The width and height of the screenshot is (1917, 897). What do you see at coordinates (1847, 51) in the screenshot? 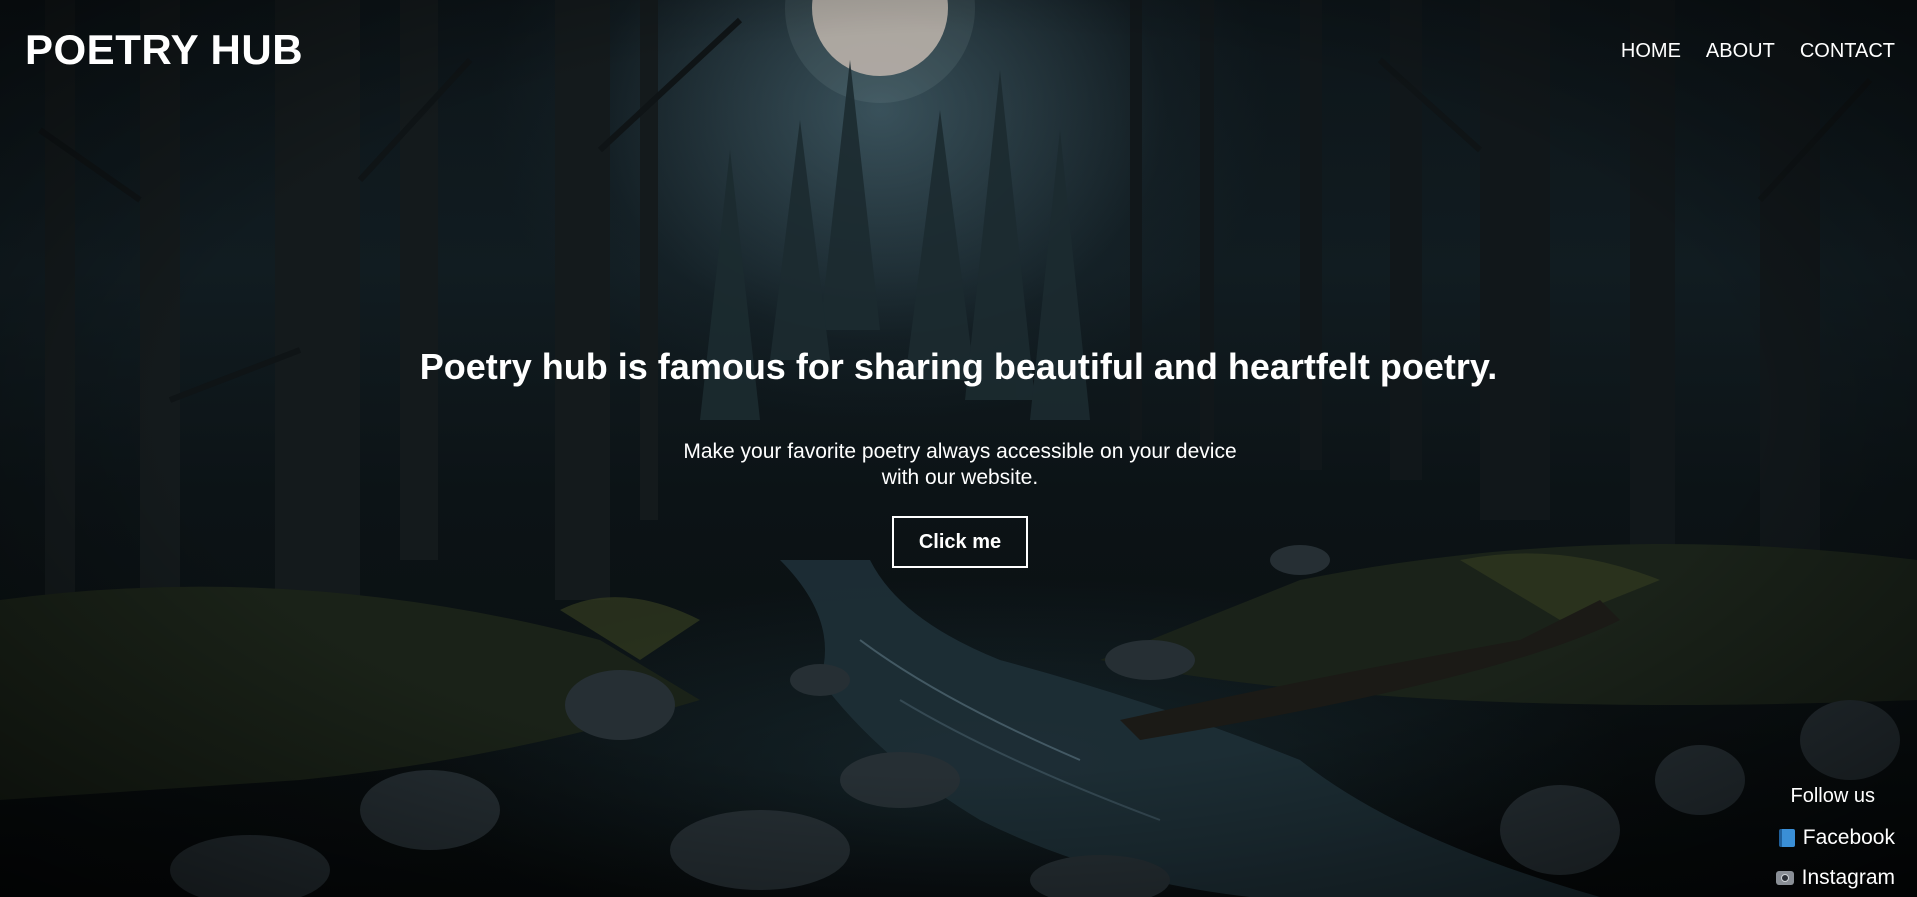
I see `nav-link-contact: CONTACT` at bounding box center [1847, 51].